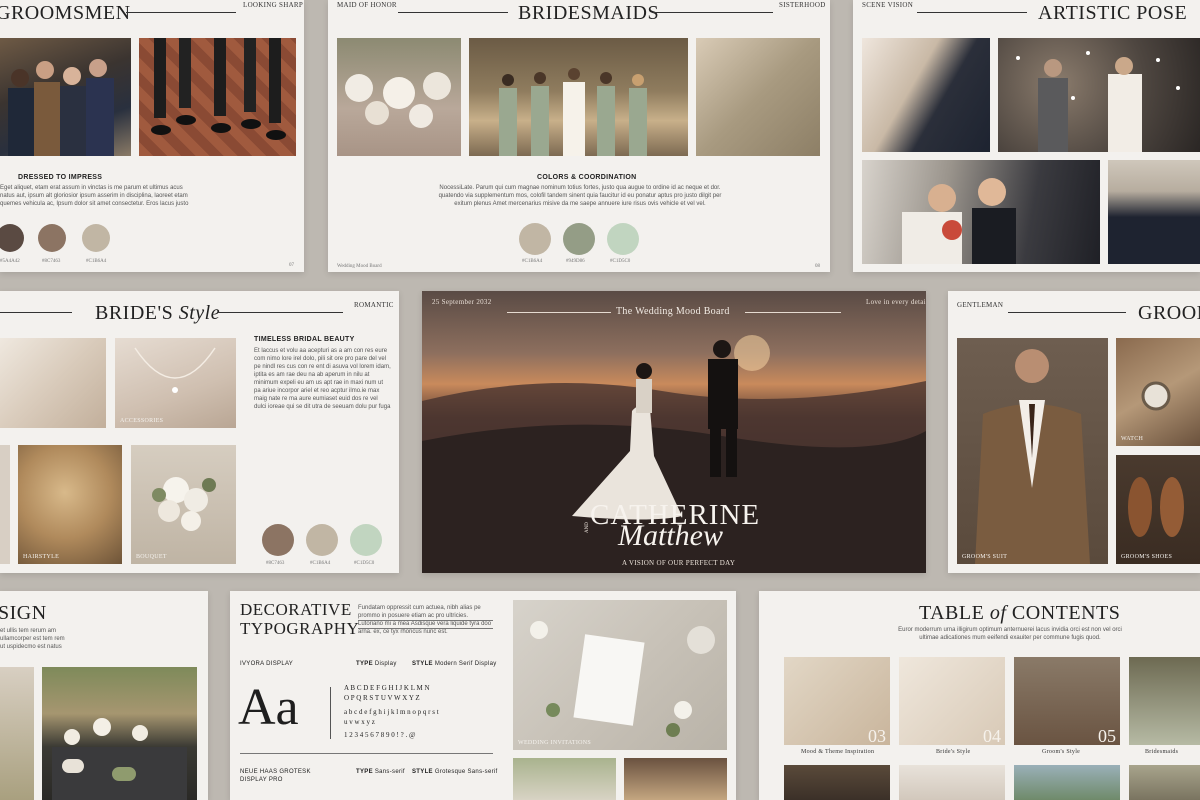 This screenshot has width=1200, height=800. Describe the element at coordinates (1156, 396) in the screenshot. I see `watch-illustration` at that location.